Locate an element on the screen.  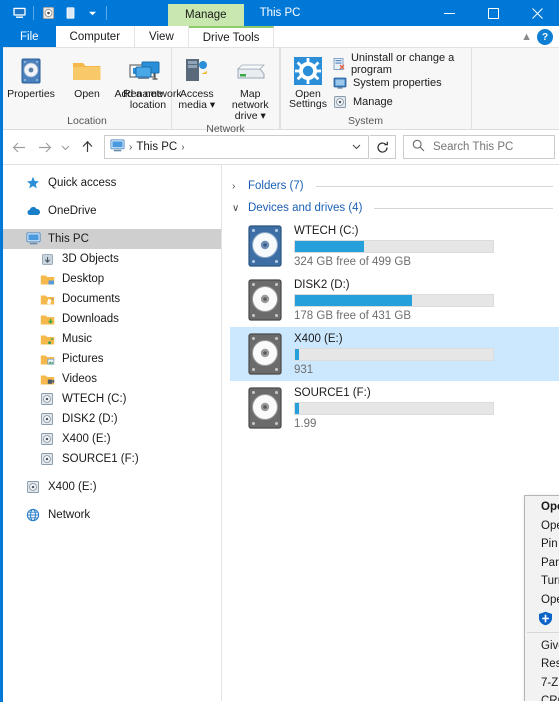
access-media-icon is located at coordinates (197, 71).